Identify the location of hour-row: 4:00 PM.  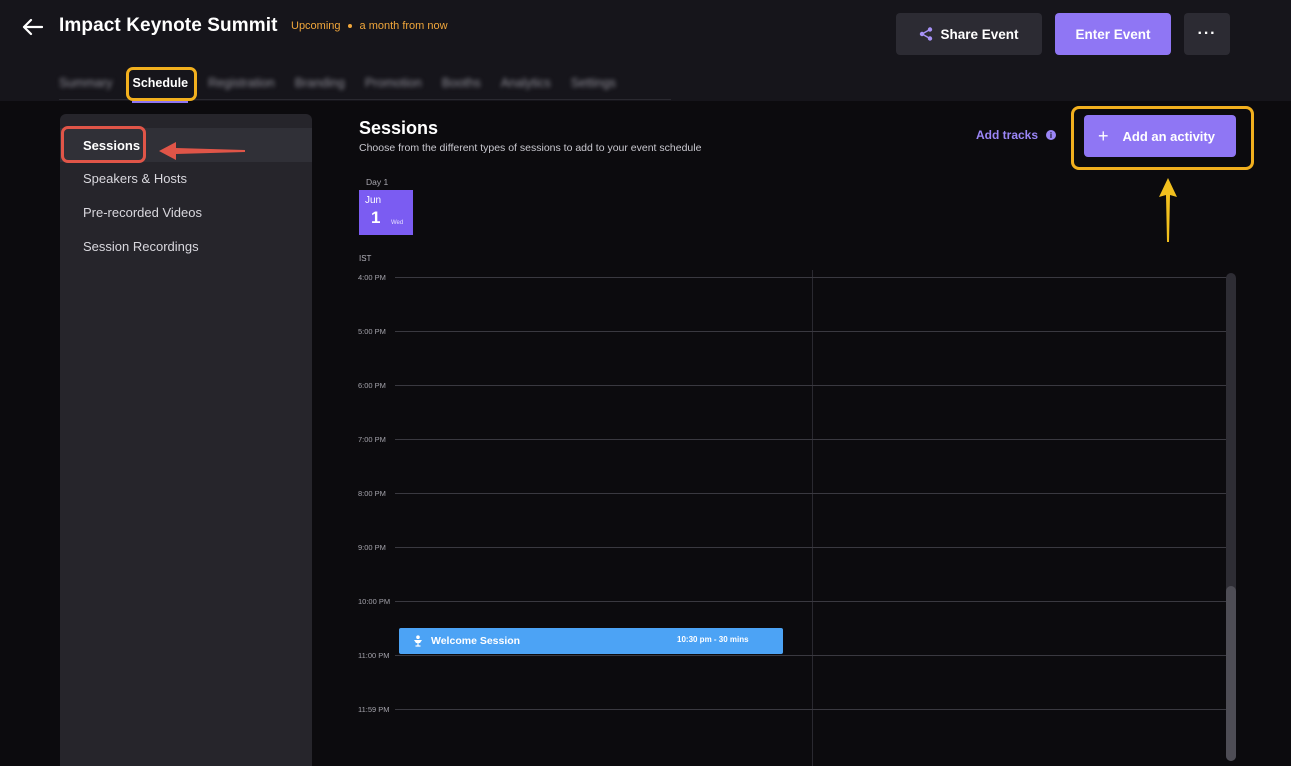
(791, 277).